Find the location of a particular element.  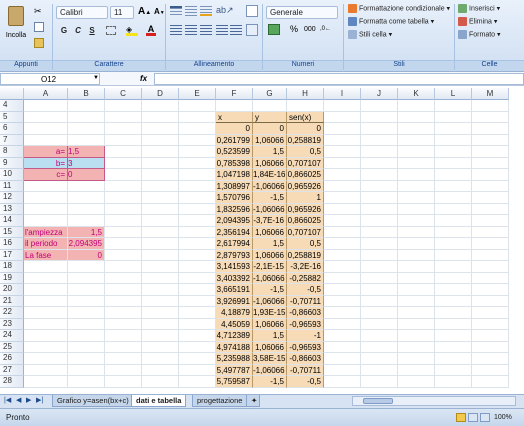

cell-d17 is located at coordinates (160, 255).